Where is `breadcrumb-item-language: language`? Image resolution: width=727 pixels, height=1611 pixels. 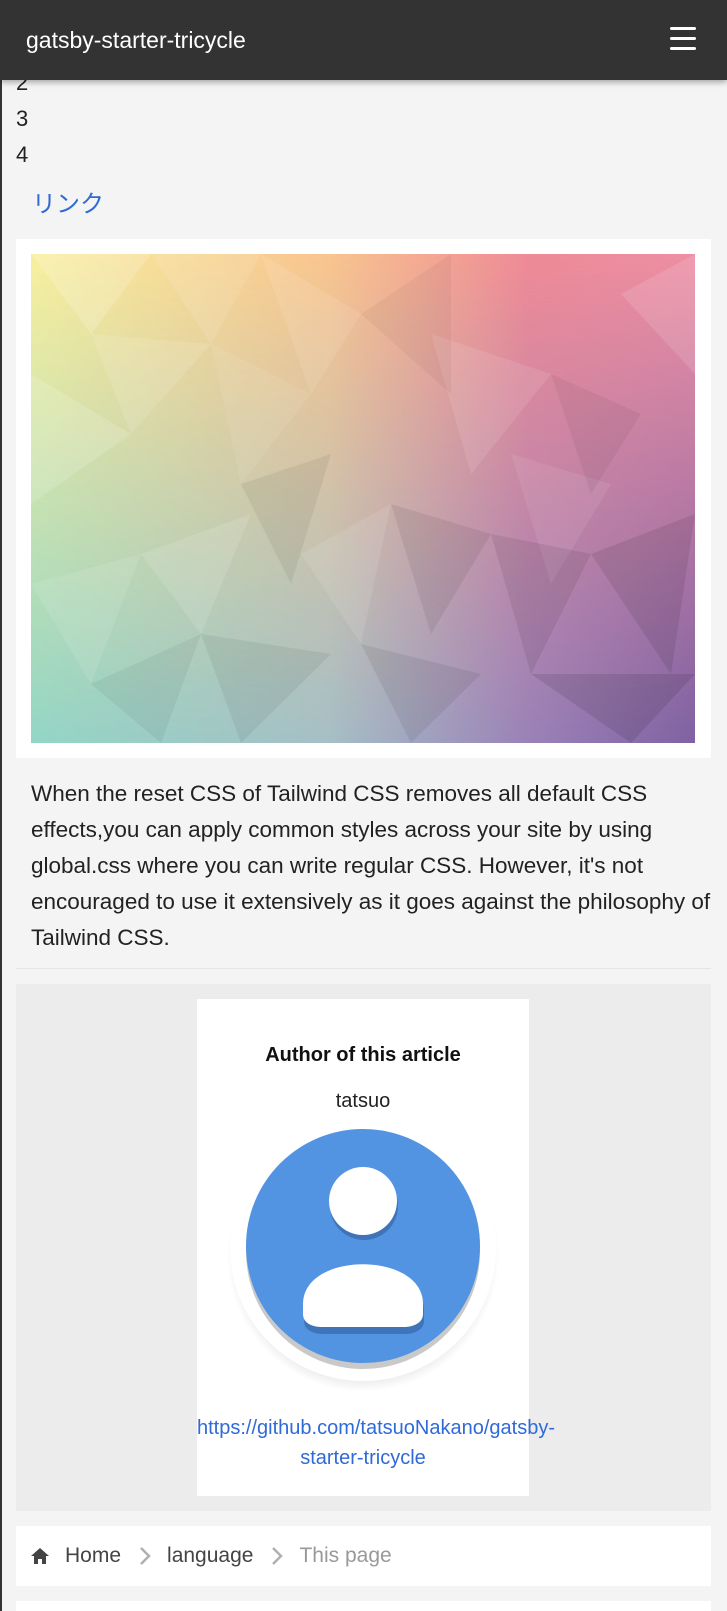
breadcrumb-item-language: language is located at coordinates (210, 1556).